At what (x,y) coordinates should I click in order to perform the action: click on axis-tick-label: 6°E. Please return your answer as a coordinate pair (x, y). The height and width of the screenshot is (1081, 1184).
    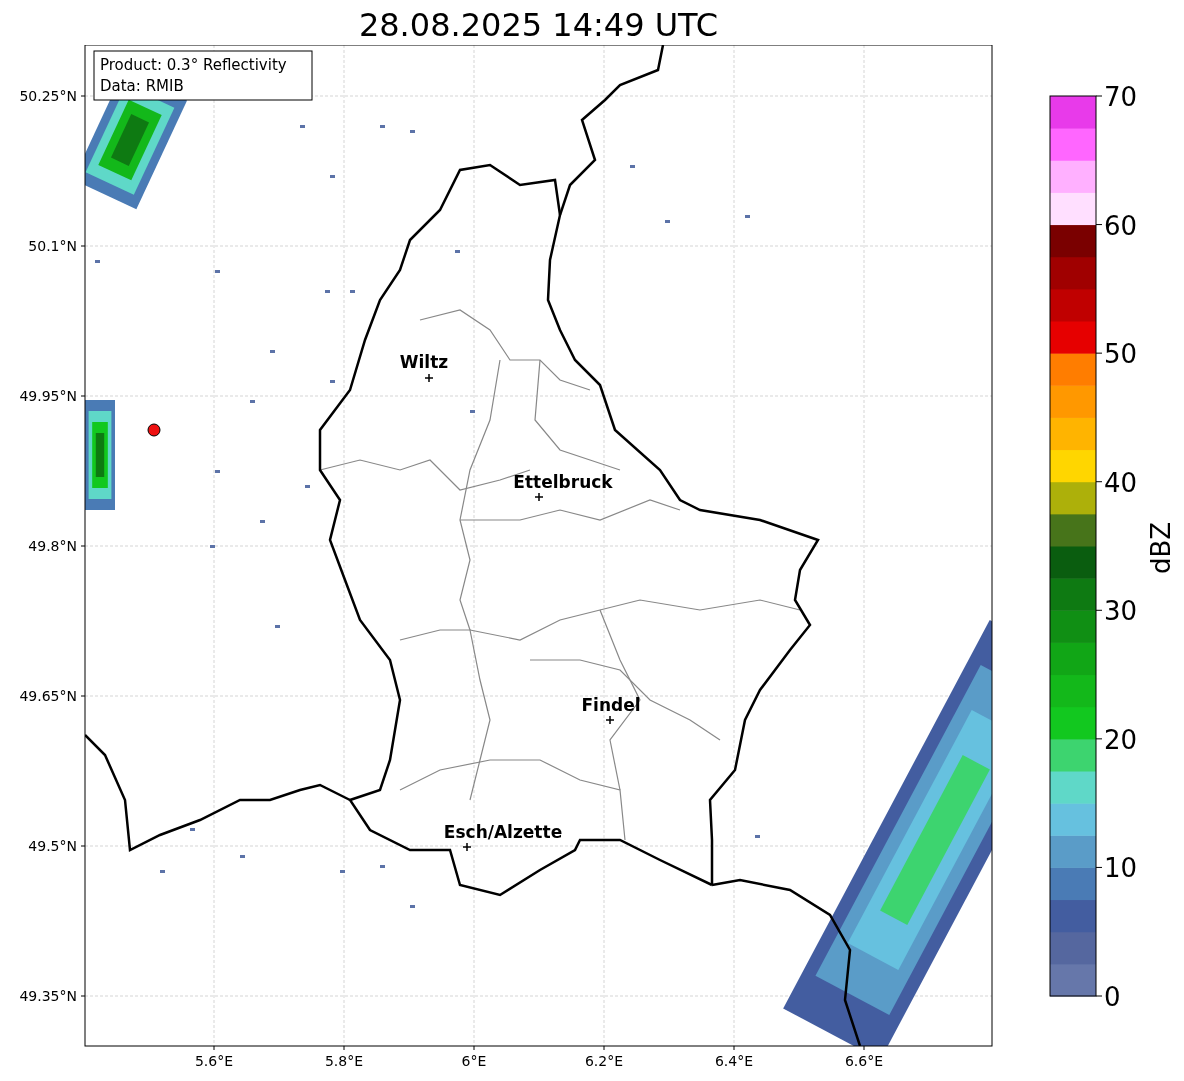
    Looking at the image, I should click on (474, 1061).